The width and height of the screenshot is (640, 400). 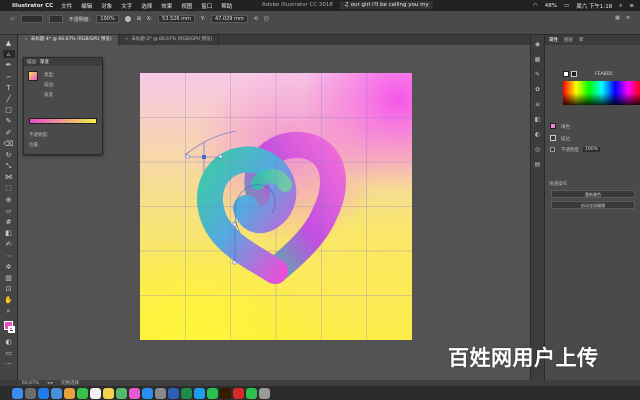 What do you see at coordinates (538, 119) in the screenshot?
I see `gradient-panel-icon: ◧` at bounding box center [538, 119].